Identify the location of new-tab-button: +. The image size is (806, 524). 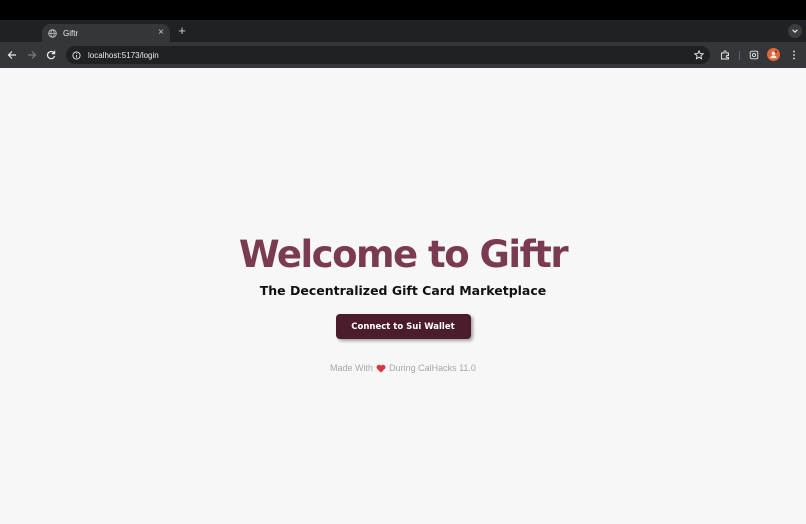
(182, 31).